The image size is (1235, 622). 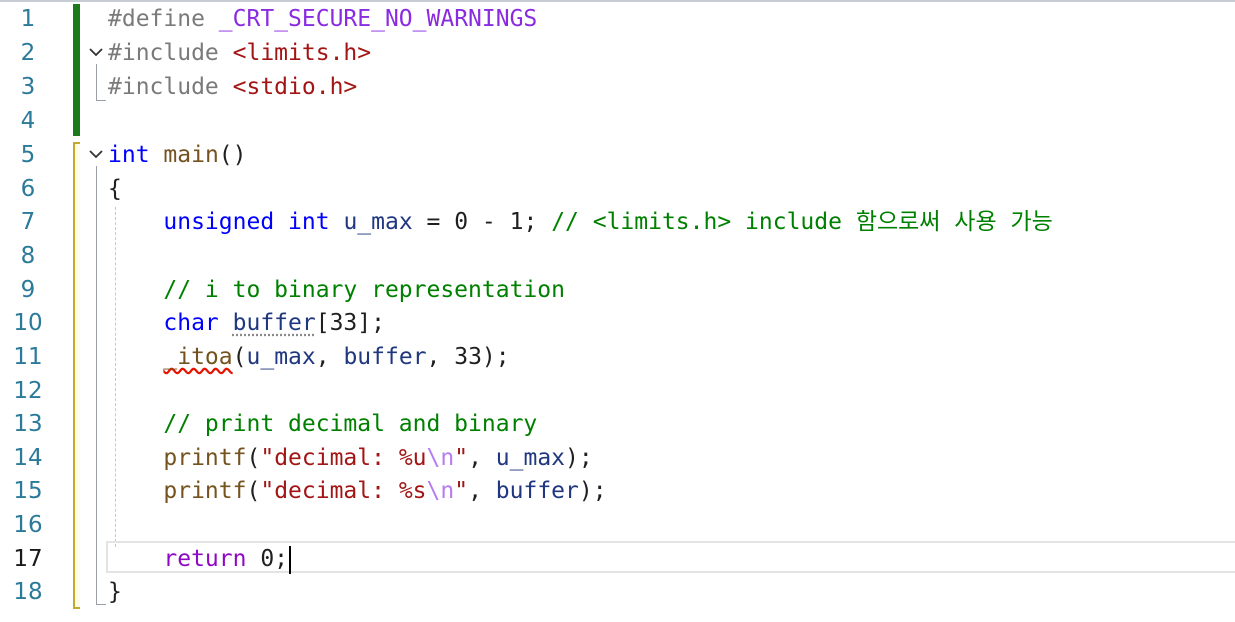 I want to click on code-line-11: _itoa(u_max, buffer, 33);, so click(x=309, y=357).